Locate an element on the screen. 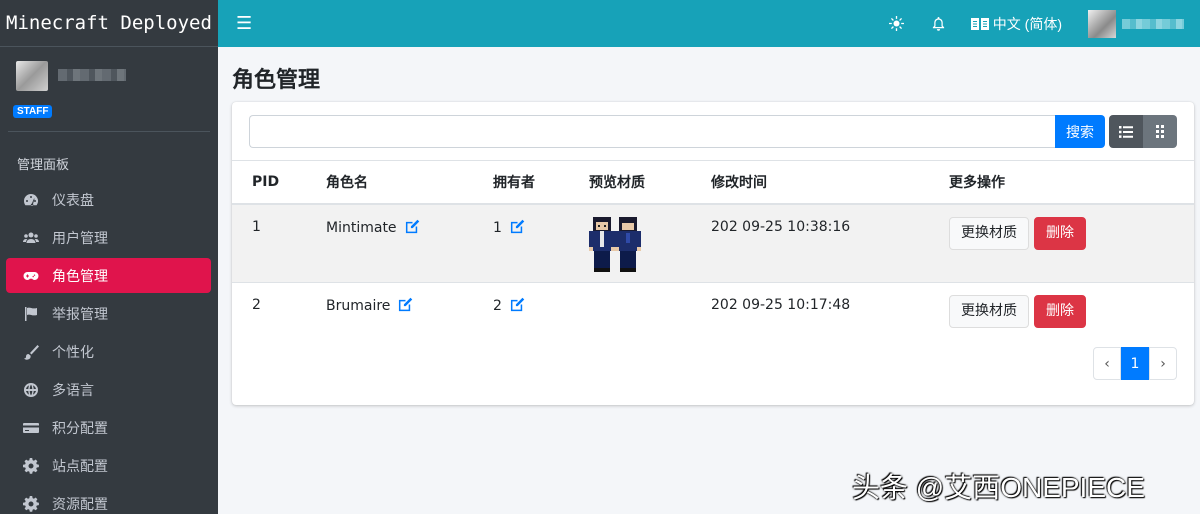 Image resolution: width=1200 pixels, height=514 pixels. globe-icon is located at coordinates (31, 390).